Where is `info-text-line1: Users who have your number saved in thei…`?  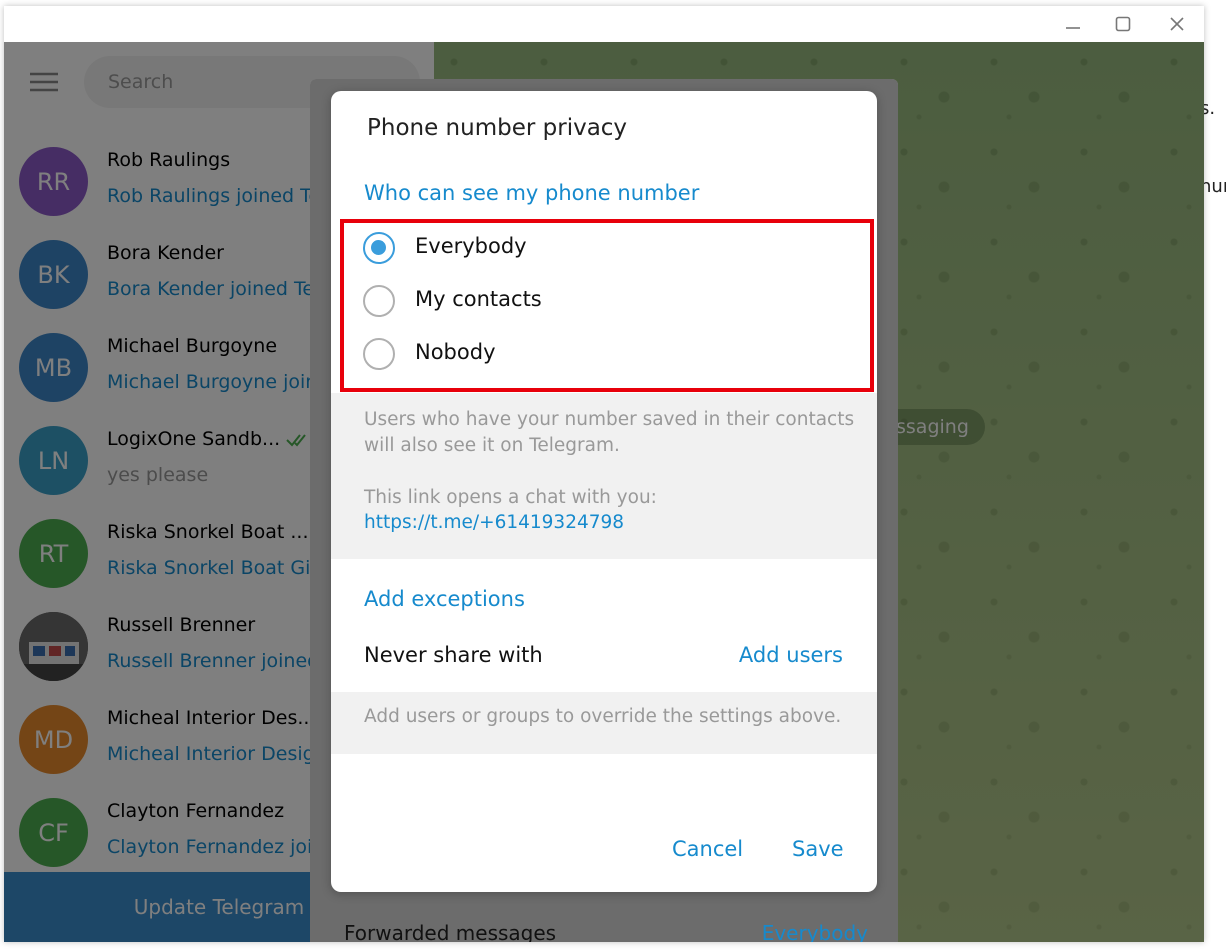
info-text-line1: Users who have your number saved in thei… is located at coordinates (609, 419).